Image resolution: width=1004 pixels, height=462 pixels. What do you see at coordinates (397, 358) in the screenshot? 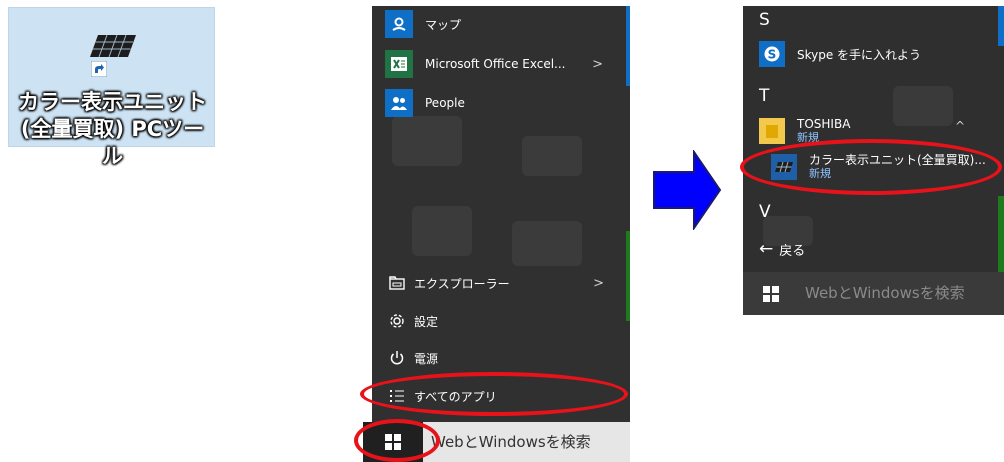
I see `power-icon` at bounding box center [397, 358].